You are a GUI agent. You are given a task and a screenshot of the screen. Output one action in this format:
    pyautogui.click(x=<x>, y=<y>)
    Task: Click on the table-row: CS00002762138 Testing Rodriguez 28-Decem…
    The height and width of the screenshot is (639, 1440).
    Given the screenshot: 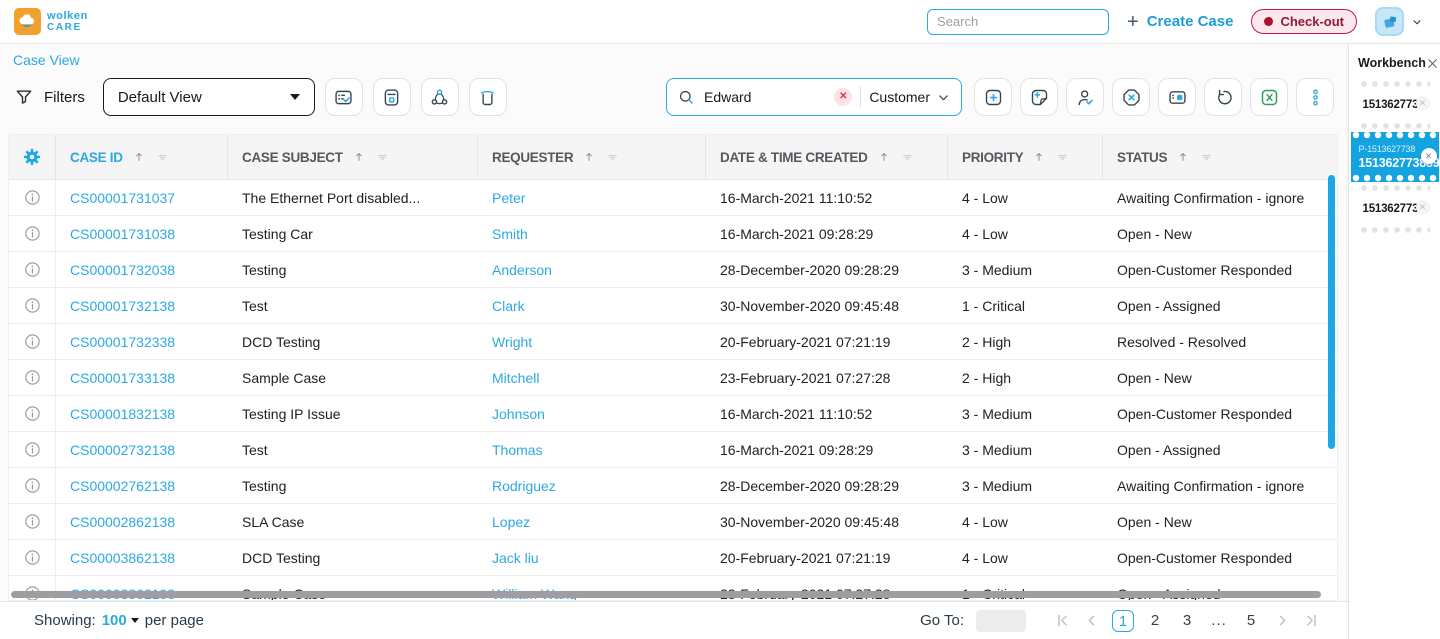 What is the action you would take?
    pyautogui.click(x=673, y=486)
    